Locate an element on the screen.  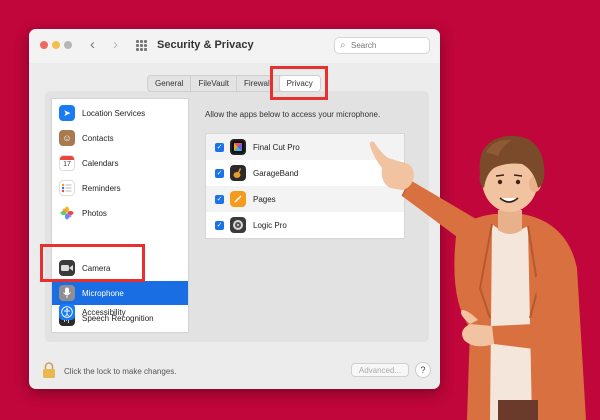
sidebar-item-label: Contacts is located at coordinates (98, 138).